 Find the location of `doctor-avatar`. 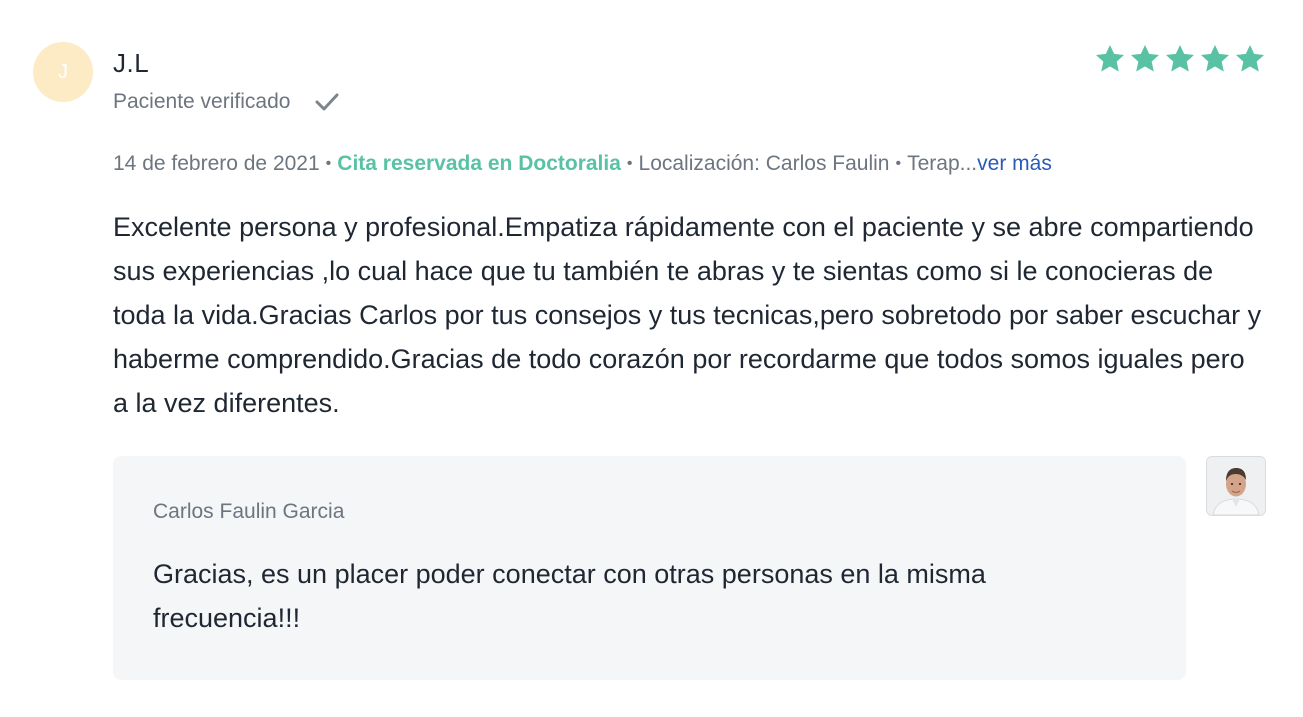

doctor-avatar is located at coordinates (1236, 486).